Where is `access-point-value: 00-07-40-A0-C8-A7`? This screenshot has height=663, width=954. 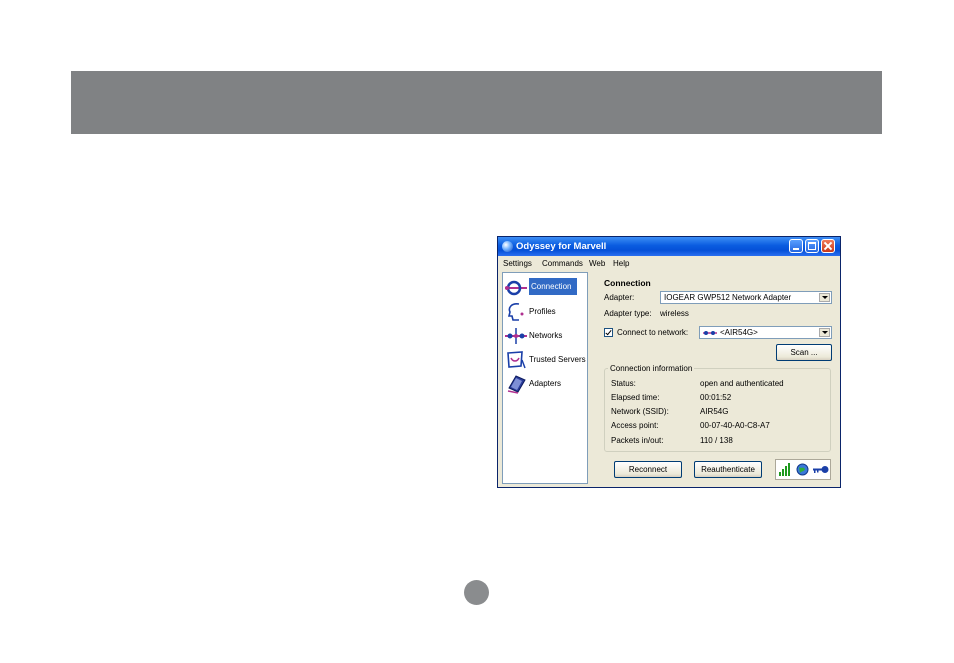 access-point-value: 00-07-40-A0-C8-A7 is located at coordinates (735, 425).